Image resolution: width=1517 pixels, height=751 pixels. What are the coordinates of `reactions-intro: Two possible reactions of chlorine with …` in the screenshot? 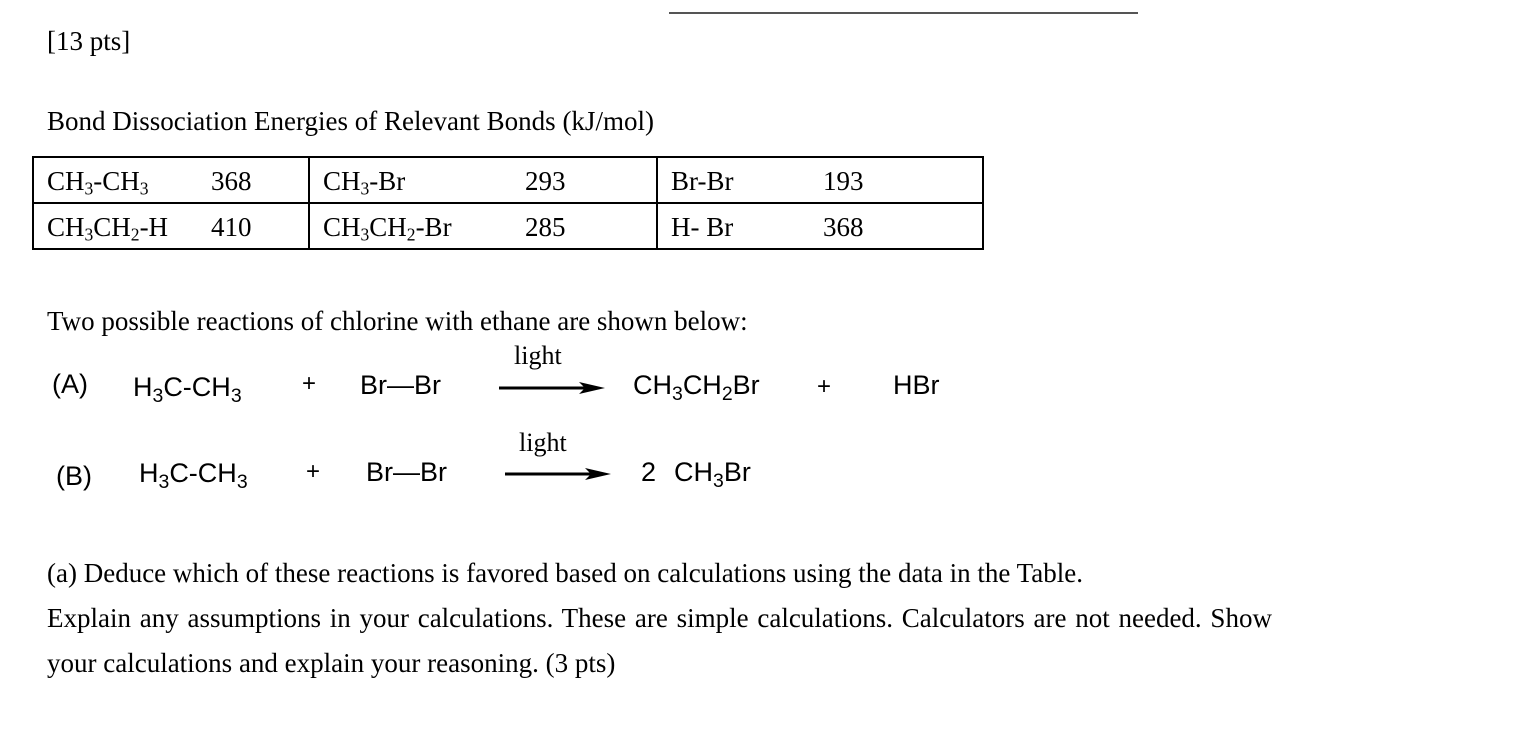 It's located at (397, 321).